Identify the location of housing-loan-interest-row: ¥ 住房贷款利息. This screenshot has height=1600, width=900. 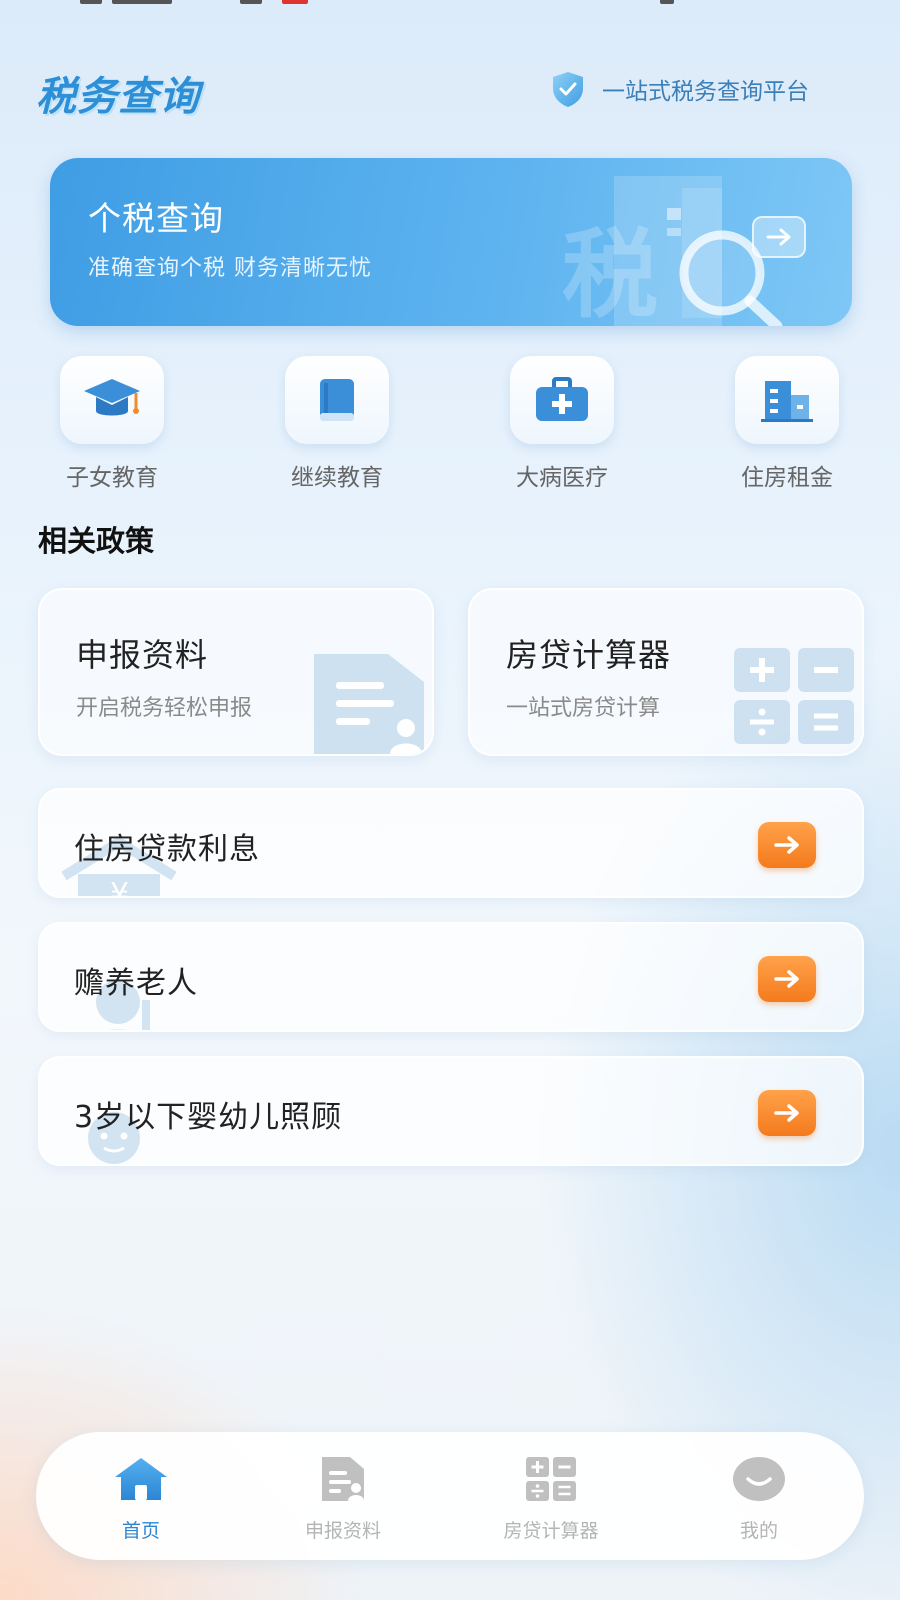
(451, 843).